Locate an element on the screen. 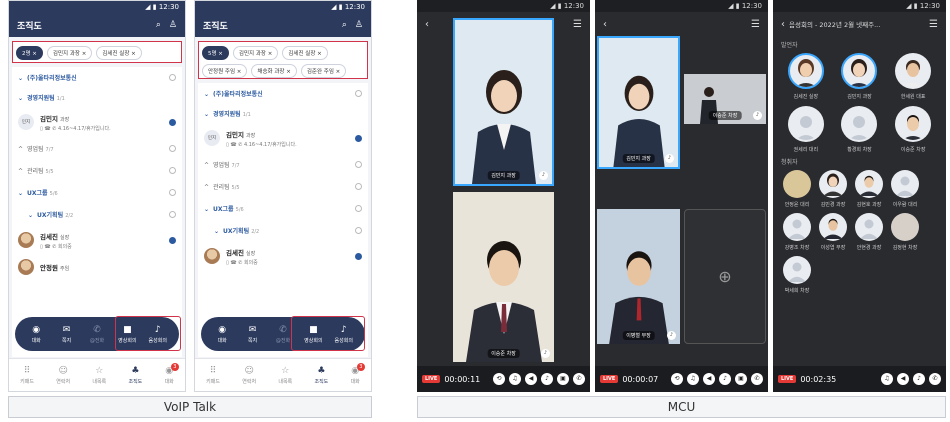  participant: 김현호 과장 is located at coordinates (869, 189).